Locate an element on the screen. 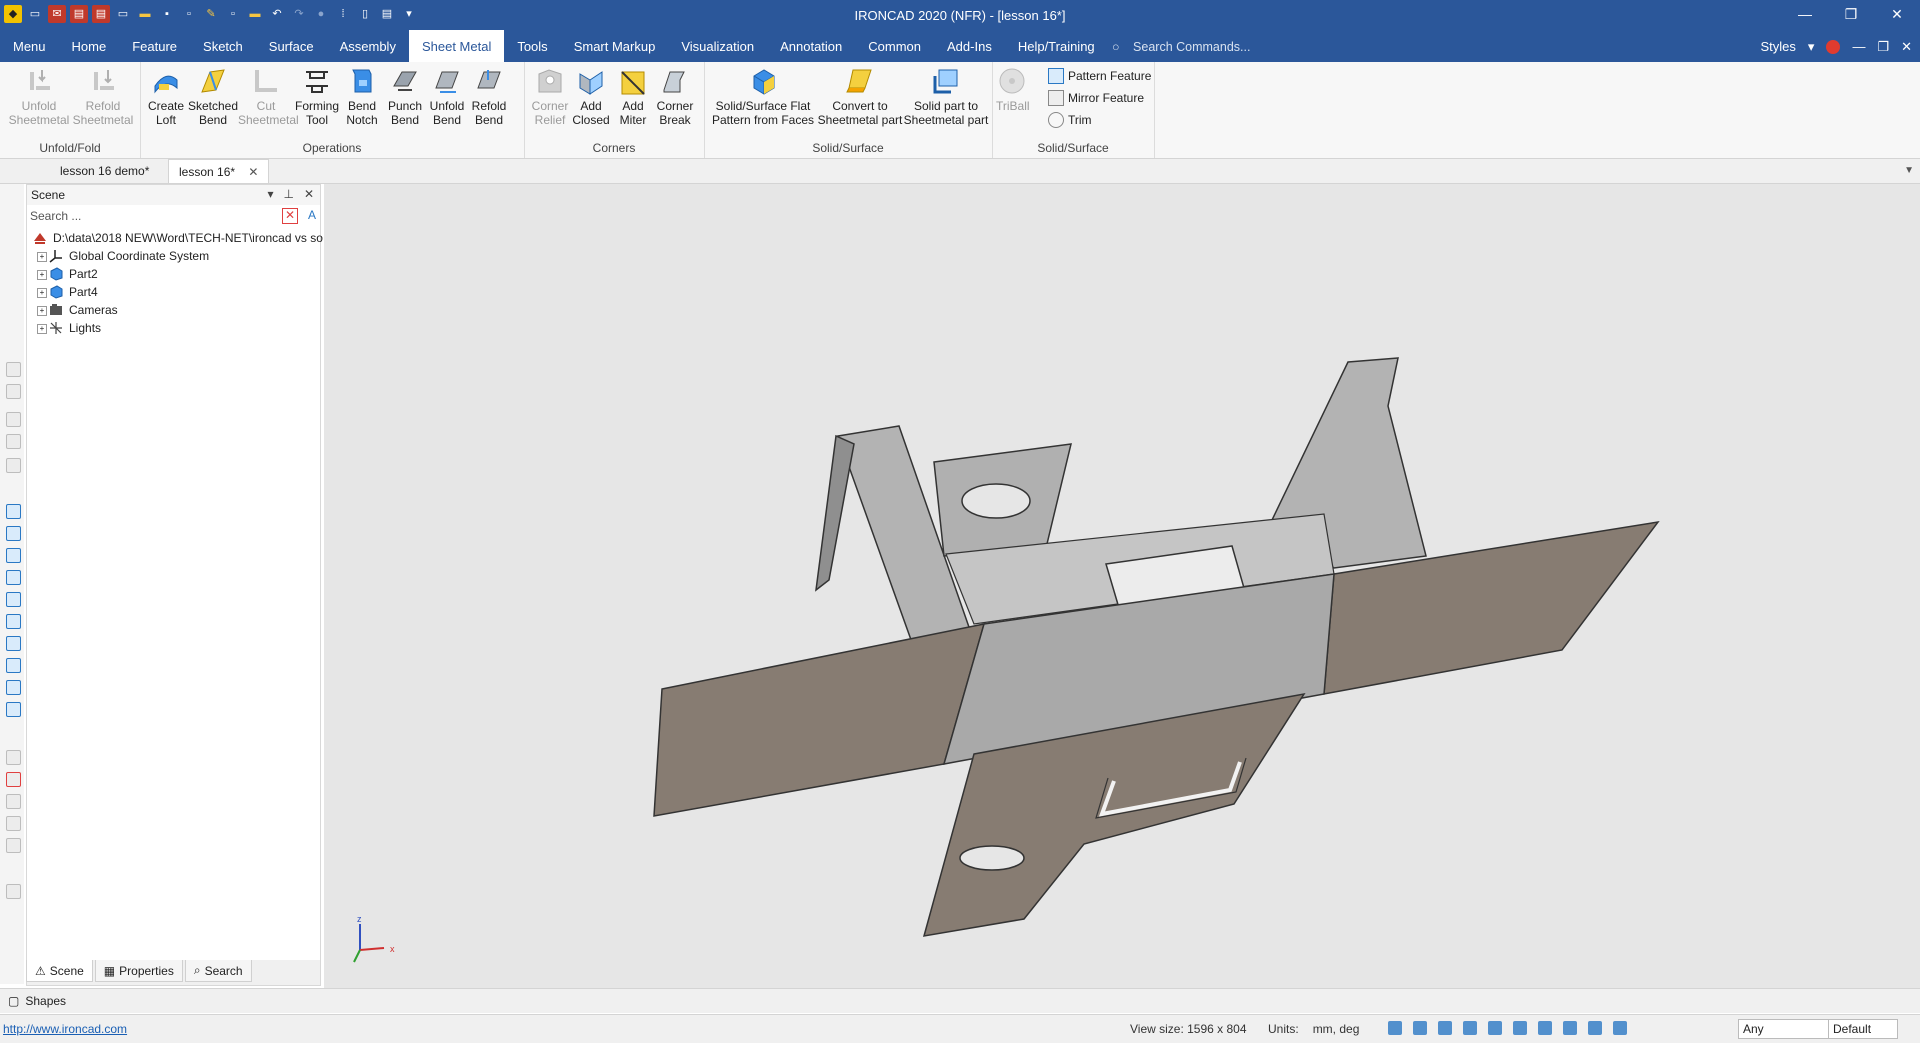  unfold-sheetmetal-button: Unfold Sheetmetal is located at coordinates (39, 96).